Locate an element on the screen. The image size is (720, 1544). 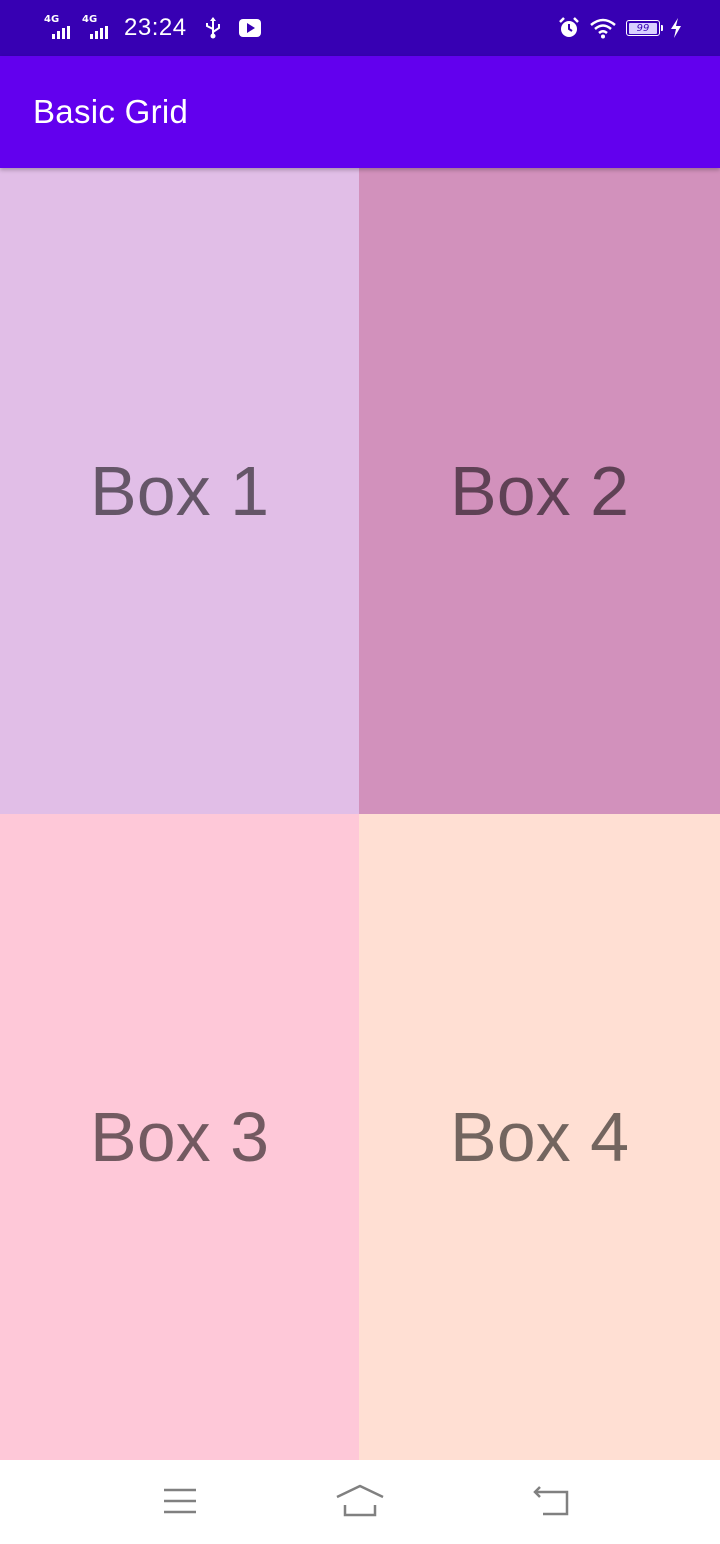
back-button is located at coordinates (549, 1501).